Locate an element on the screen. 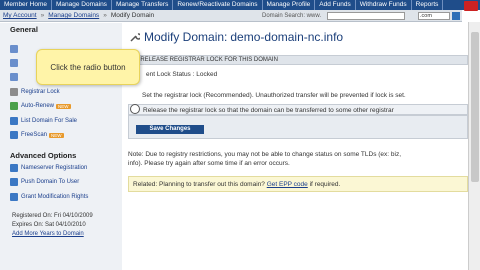  sidebar-item-nameserver-registration: Nameserver Registration is located at coordinates (48, 168).